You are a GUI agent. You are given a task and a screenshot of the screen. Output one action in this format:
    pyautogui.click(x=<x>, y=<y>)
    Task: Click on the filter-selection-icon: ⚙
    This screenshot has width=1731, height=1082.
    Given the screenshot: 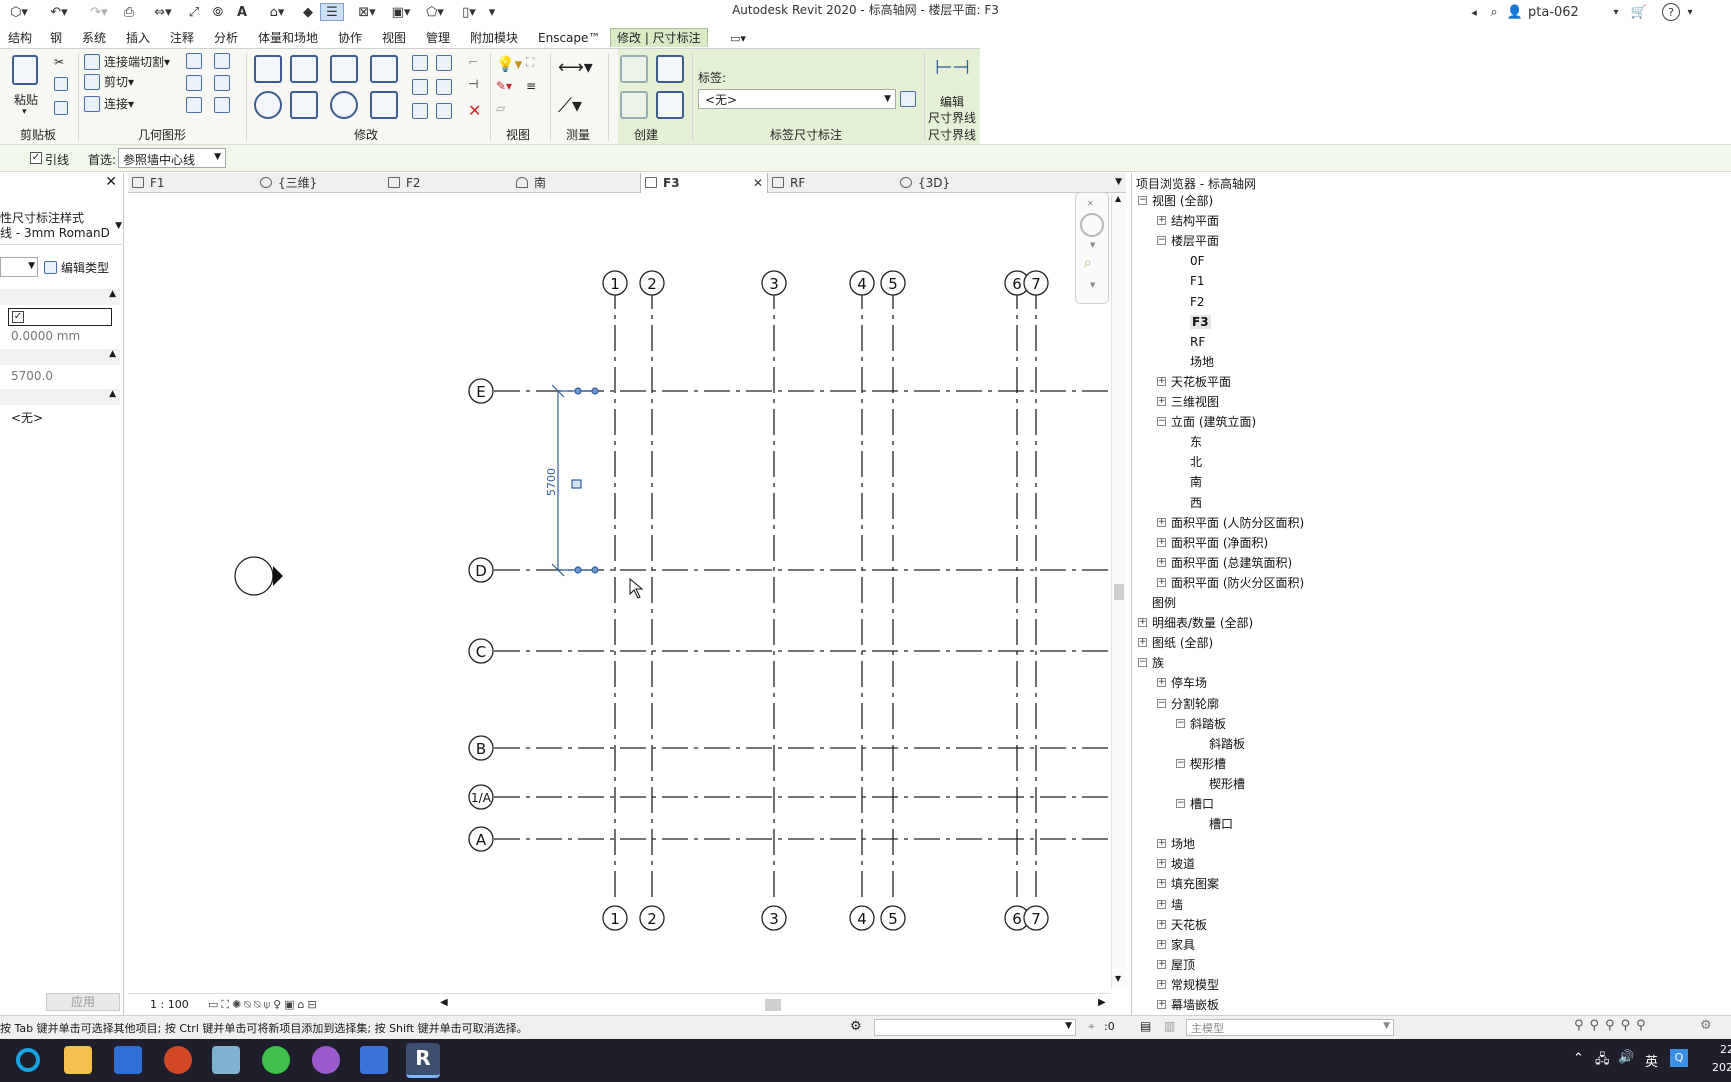 What is the action you would take?
    pyautogui.click(x=1706, y=1025)
    